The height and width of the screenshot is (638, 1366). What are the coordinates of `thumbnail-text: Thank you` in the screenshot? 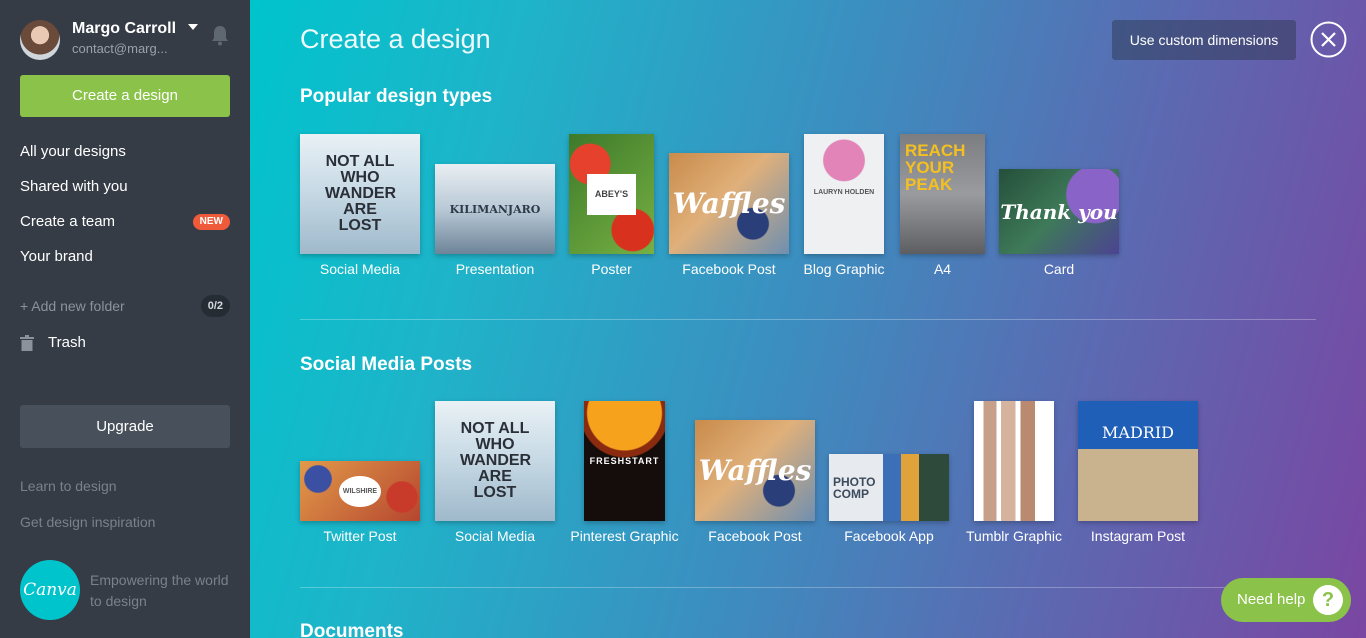 It's located at (1059, 211).